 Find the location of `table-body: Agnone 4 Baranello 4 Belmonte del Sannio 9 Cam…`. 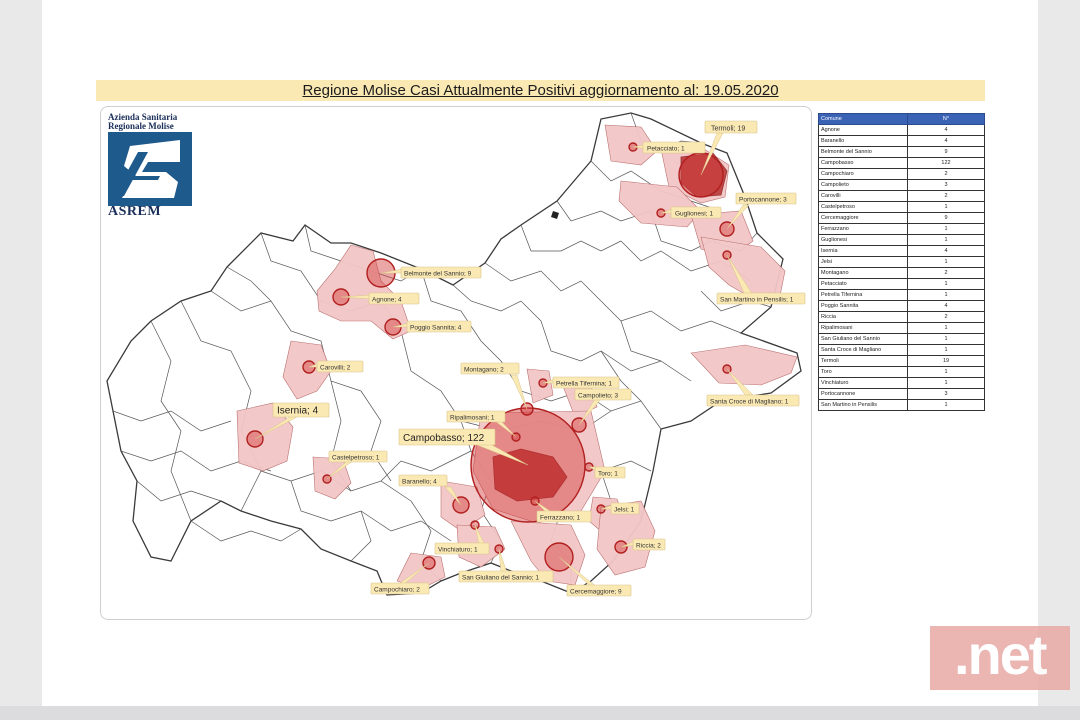

table-body: Agnone 4 Baranello 4 Belmonte del Sannio 9 Cam… is located at coordinates (901, 267).